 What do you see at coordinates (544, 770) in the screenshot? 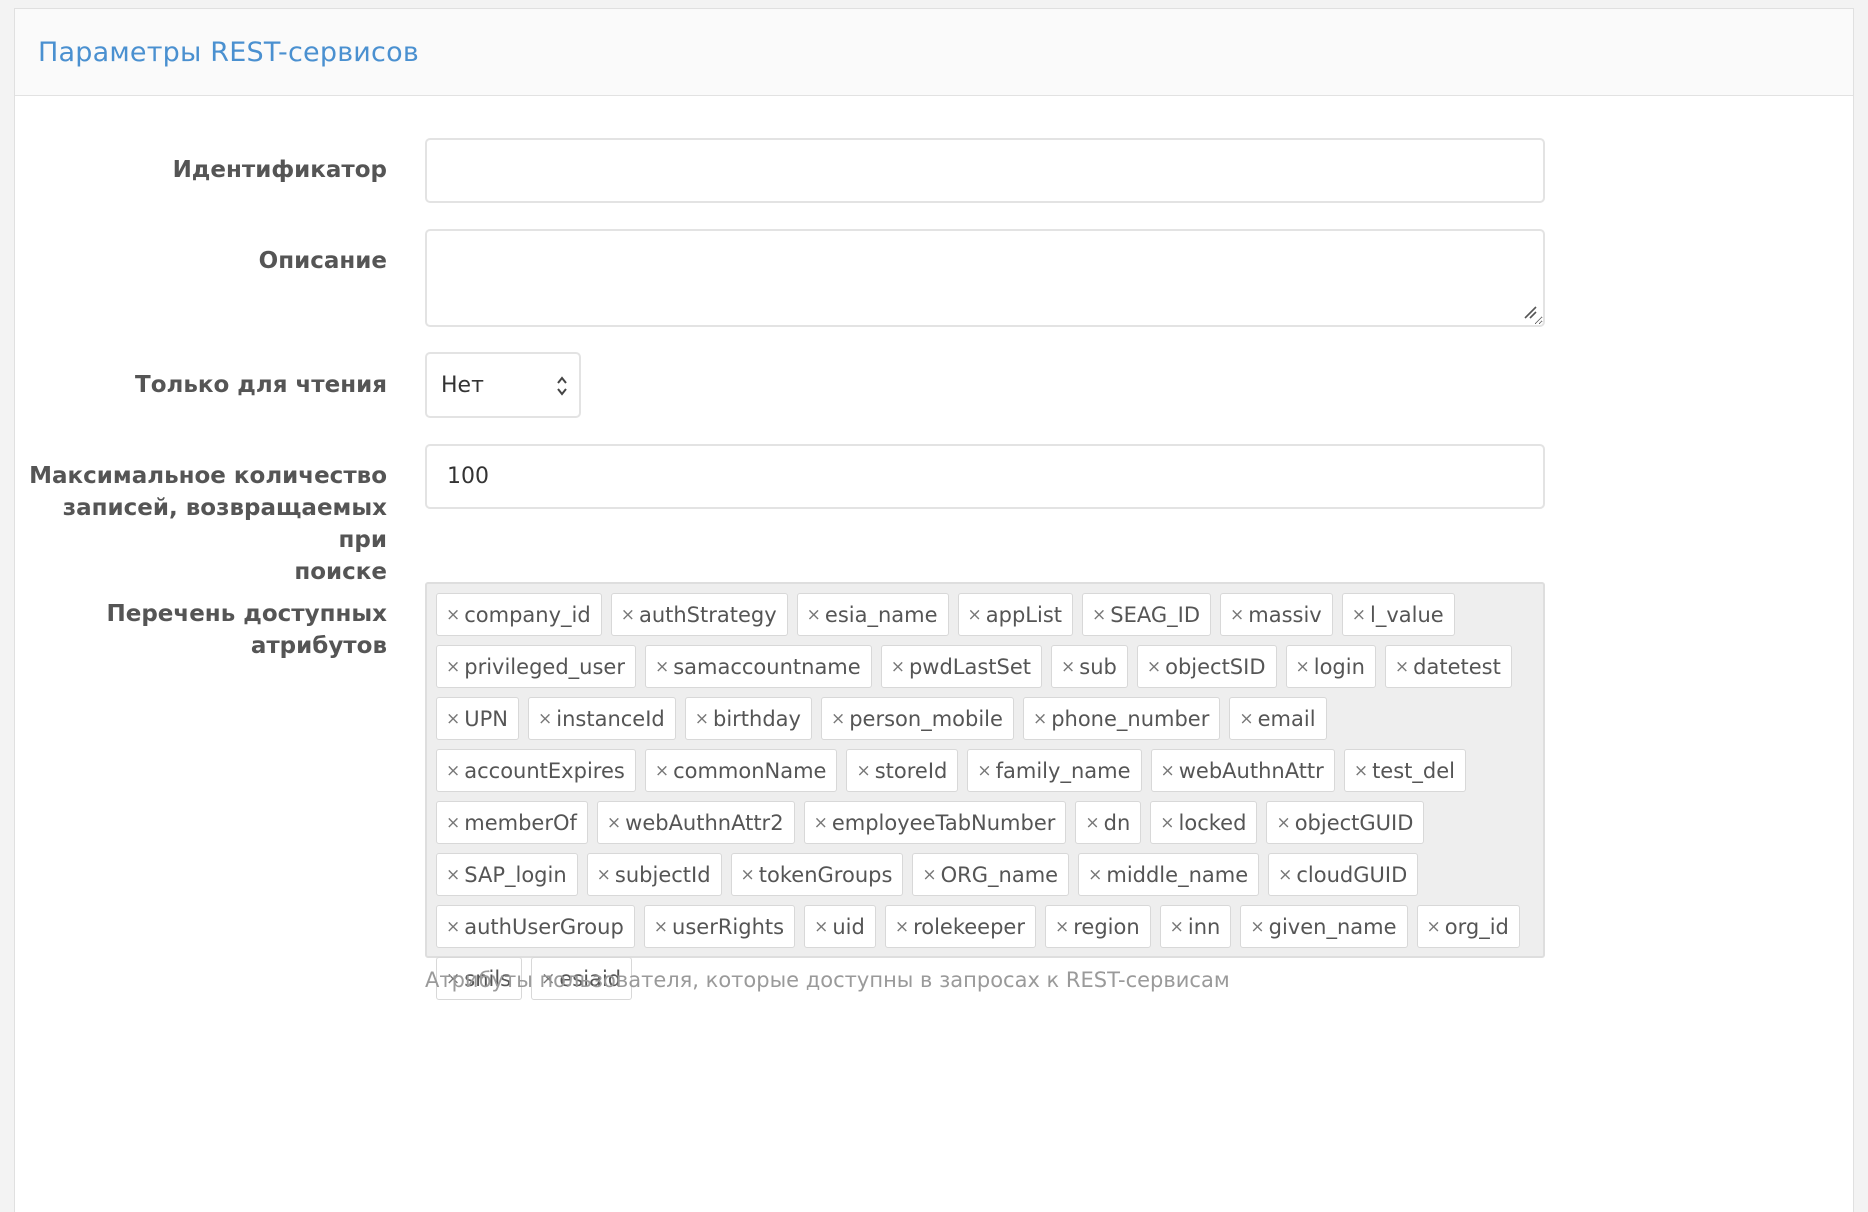
I see `attribute-tag-label: accountExpires` at bounding box center [544, 770].